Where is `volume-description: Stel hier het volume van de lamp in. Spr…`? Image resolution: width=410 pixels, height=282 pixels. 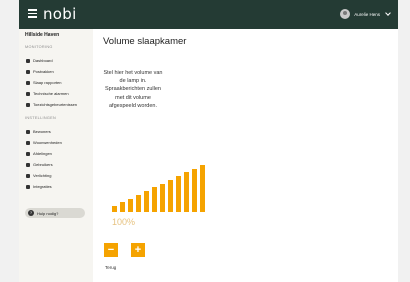
volume-description: Stel hier het volume van de lamp in. Spr… is located at coordinates (133, 89).